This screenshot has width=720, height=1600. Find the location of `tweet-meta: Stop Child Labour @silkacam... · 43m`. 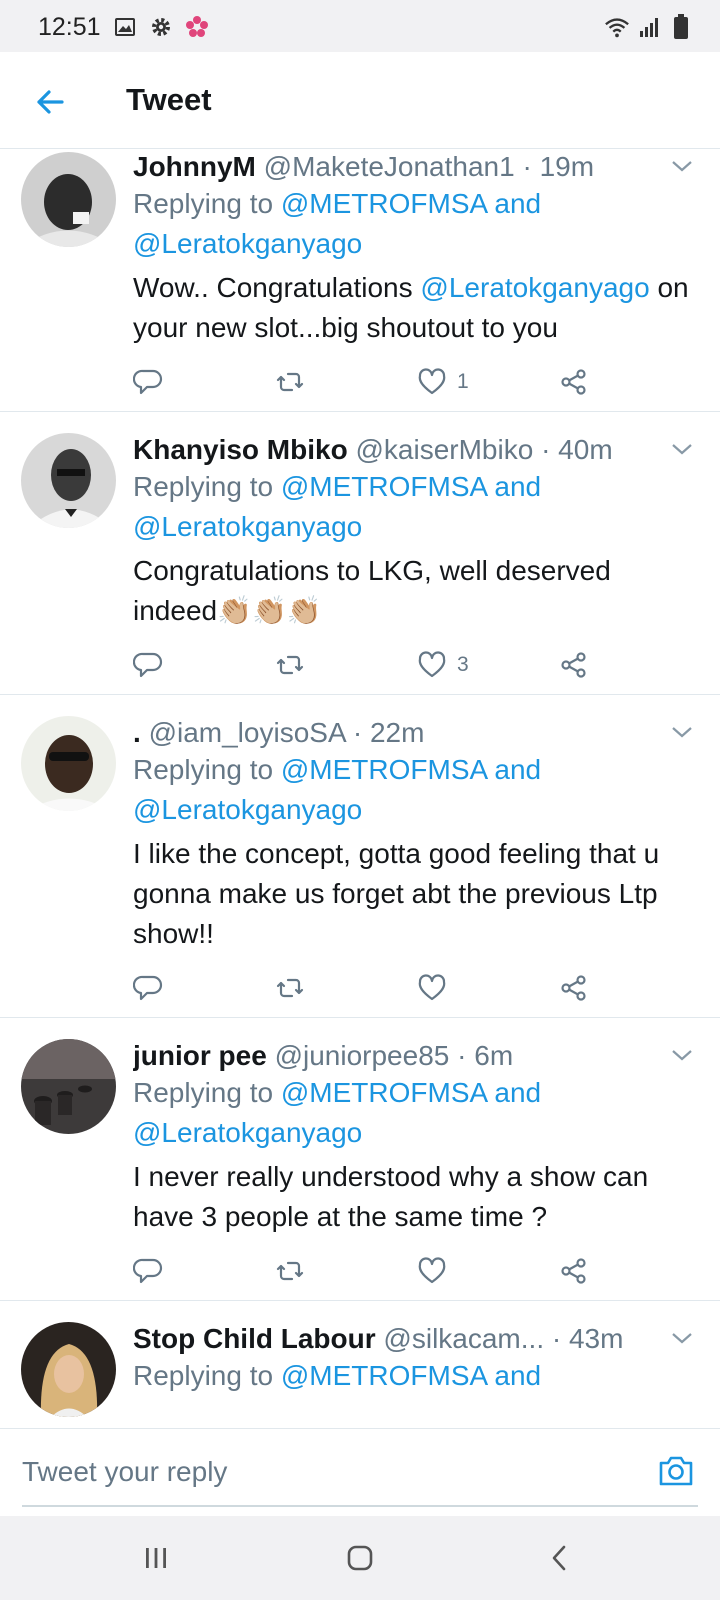

tweet-meta: Stop Child Labour @silkacam... · 43m is located at coordinates (414, 1339).